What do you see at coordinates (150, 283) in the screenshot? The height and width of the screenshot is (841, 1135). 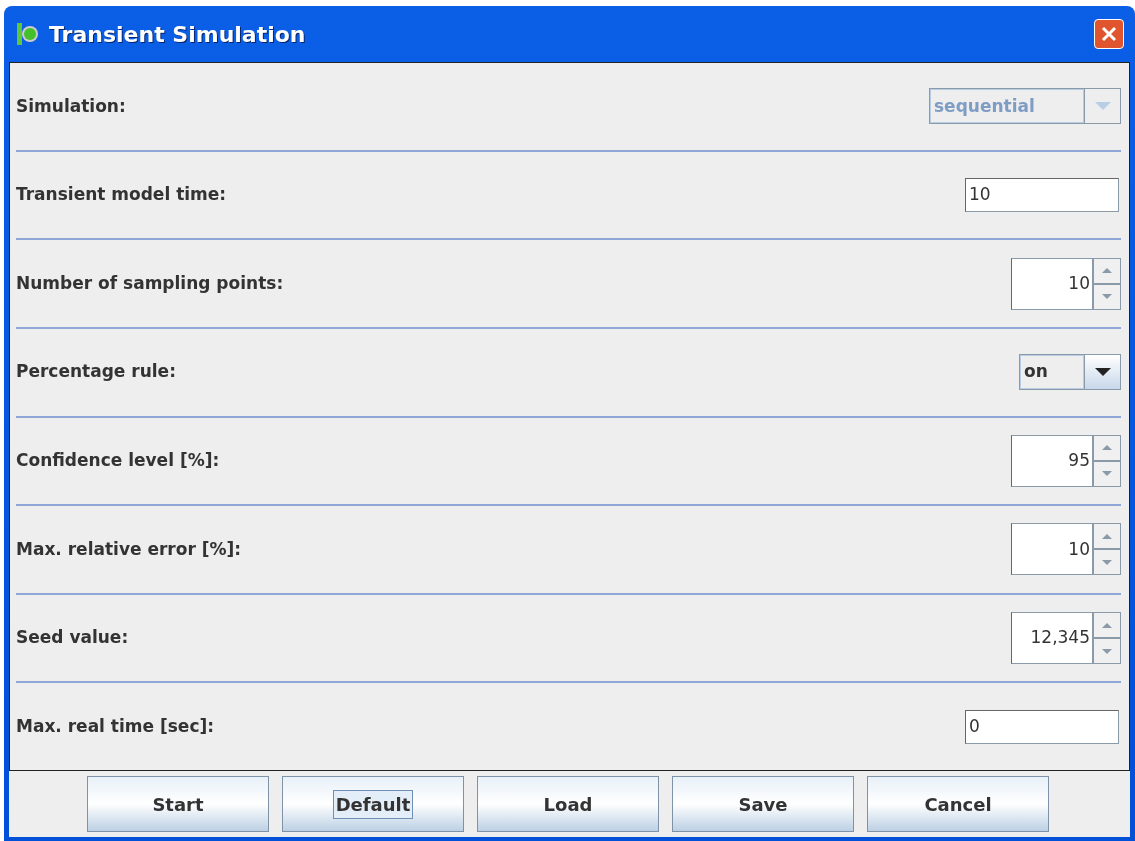 I see `field-label: Number of sampling points:` at bounding box center [150, 283].